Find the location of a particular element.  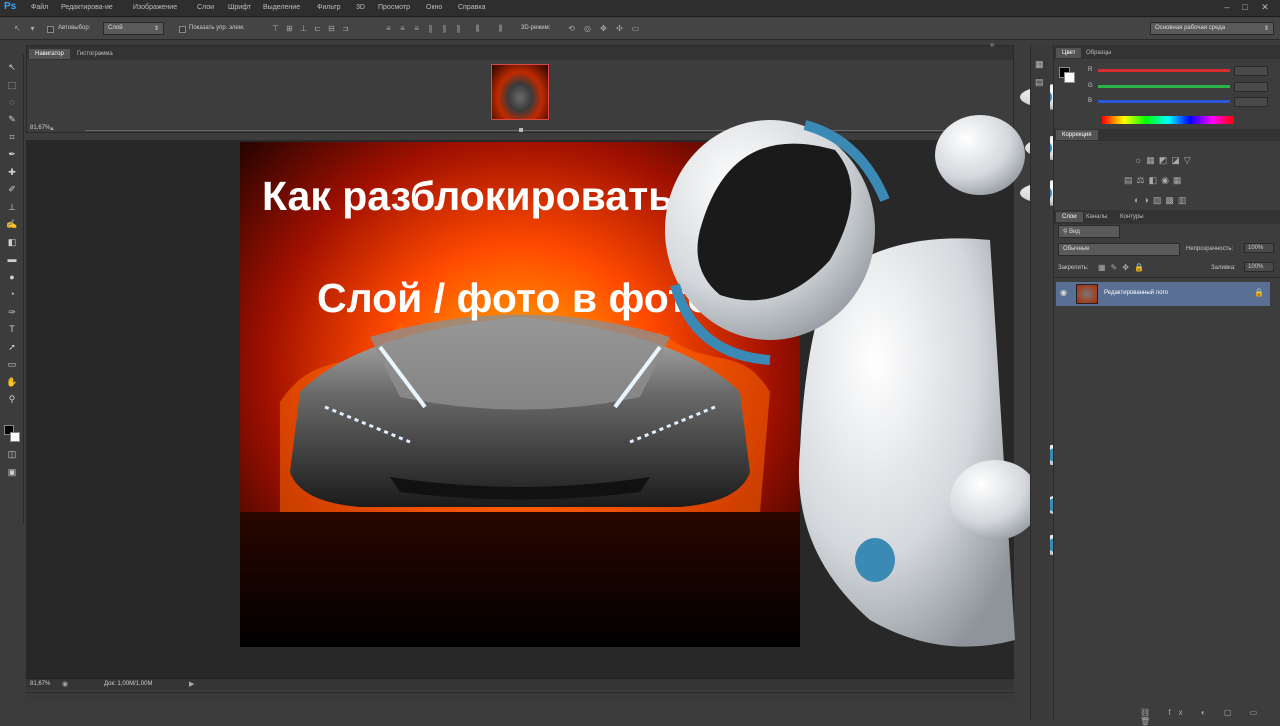

align-bottom-icon: ⊥ is located at coordinates (303, 29).